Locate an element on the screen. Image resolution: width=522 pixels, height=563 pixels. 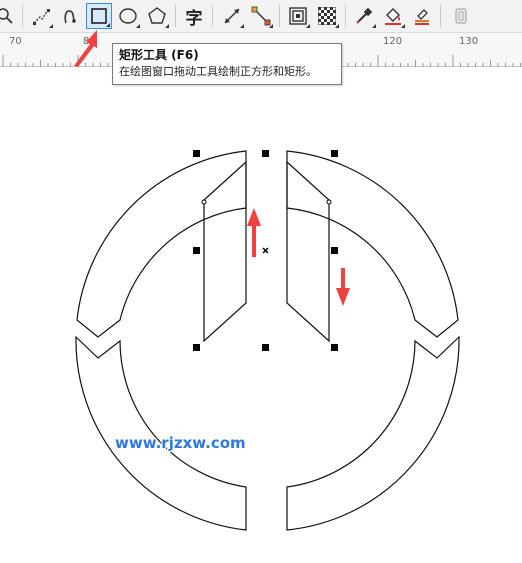
ellipse-icon is located at coordinates (128, 16).